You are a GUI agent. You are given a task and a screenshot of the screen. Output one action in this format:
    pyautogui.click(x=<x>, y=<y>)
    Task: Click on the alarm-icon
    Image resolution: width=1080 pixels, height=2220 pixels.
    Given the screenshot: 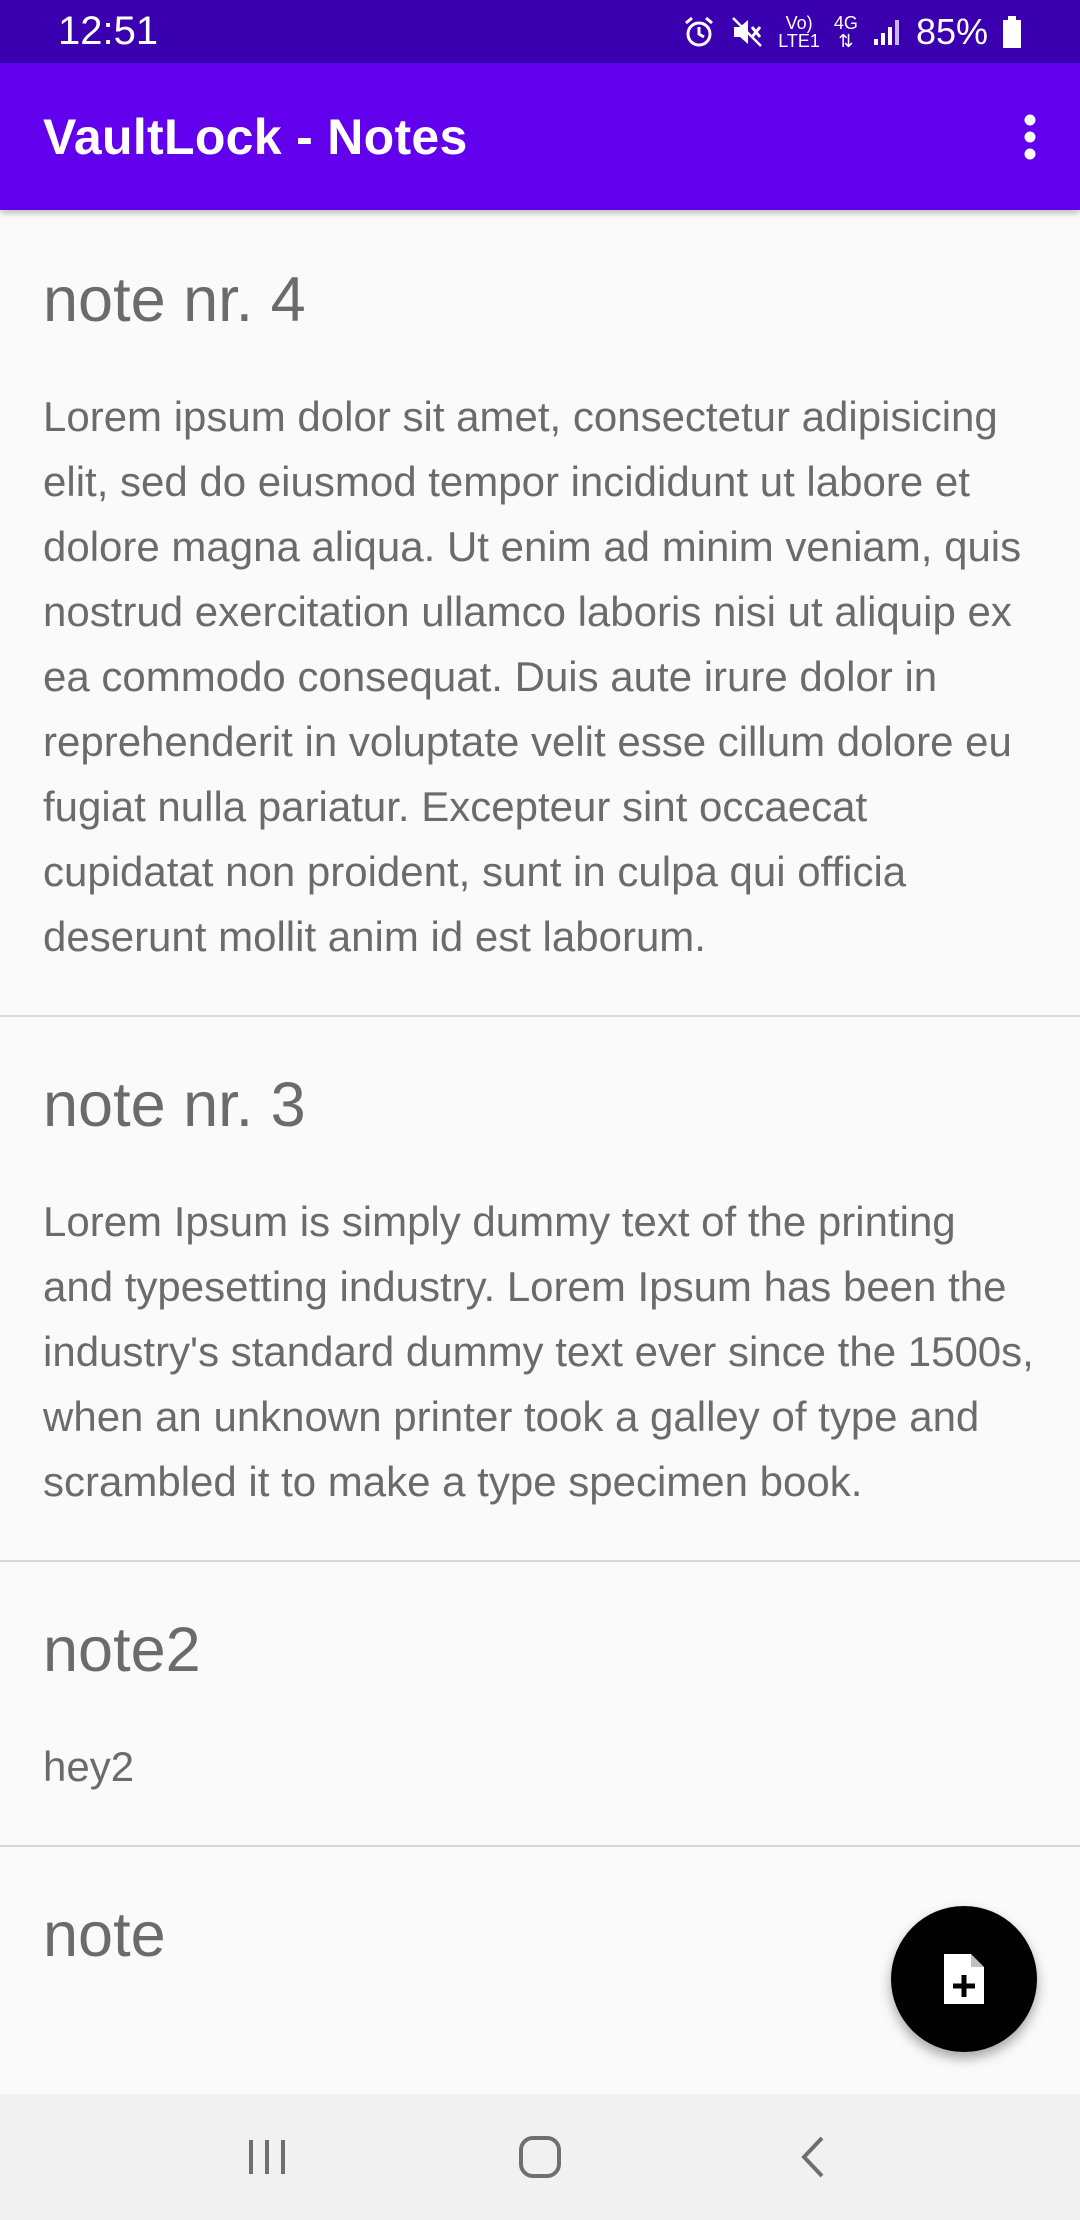 What is the action you would take?
    pyautogui.click(x=699, y=32)
    